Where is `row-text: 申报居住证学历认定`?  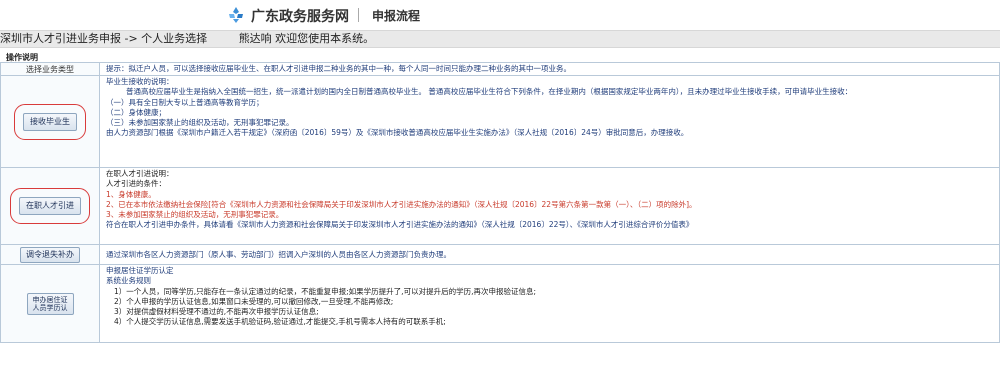 row-text: 申报居住证学历认定 is located at coordinates (140, 271).